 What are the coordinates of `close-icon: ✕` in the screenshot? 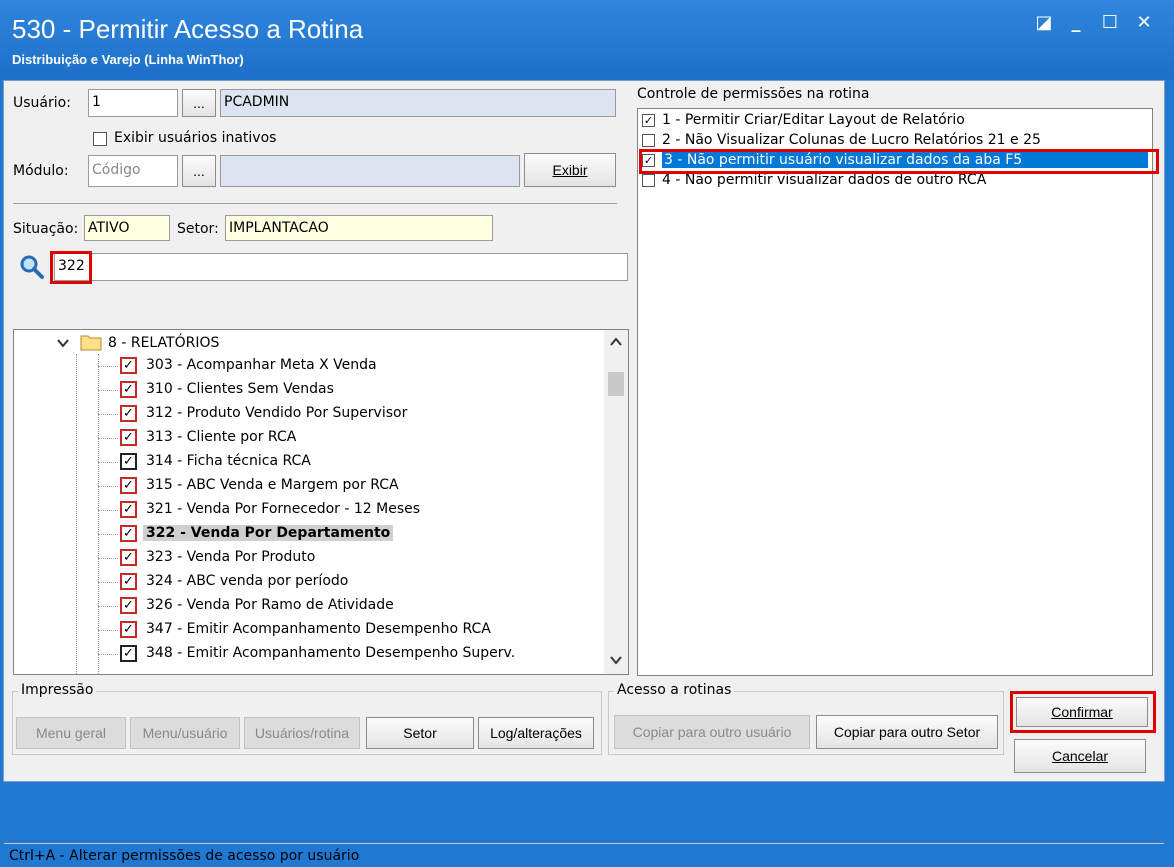 It's located at (1144, 22).